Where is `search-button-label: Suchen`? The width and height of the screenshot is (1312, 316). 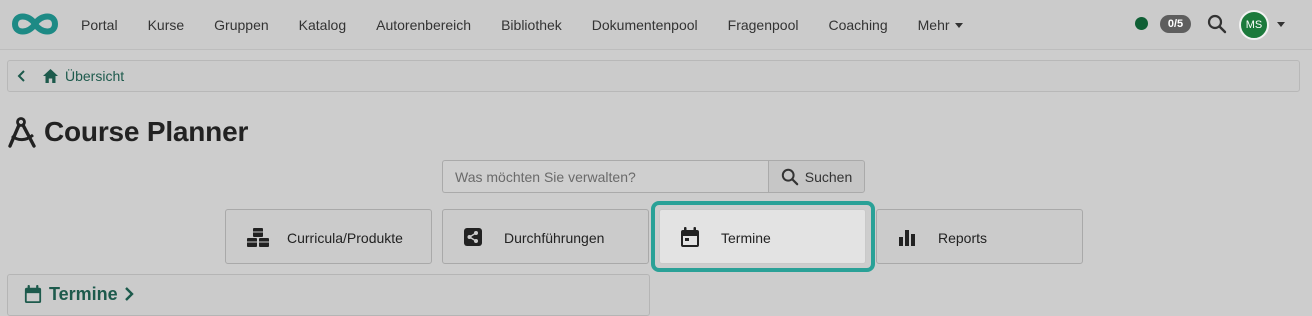
search-button-label: Suchen is located at coordinates (828, 176).